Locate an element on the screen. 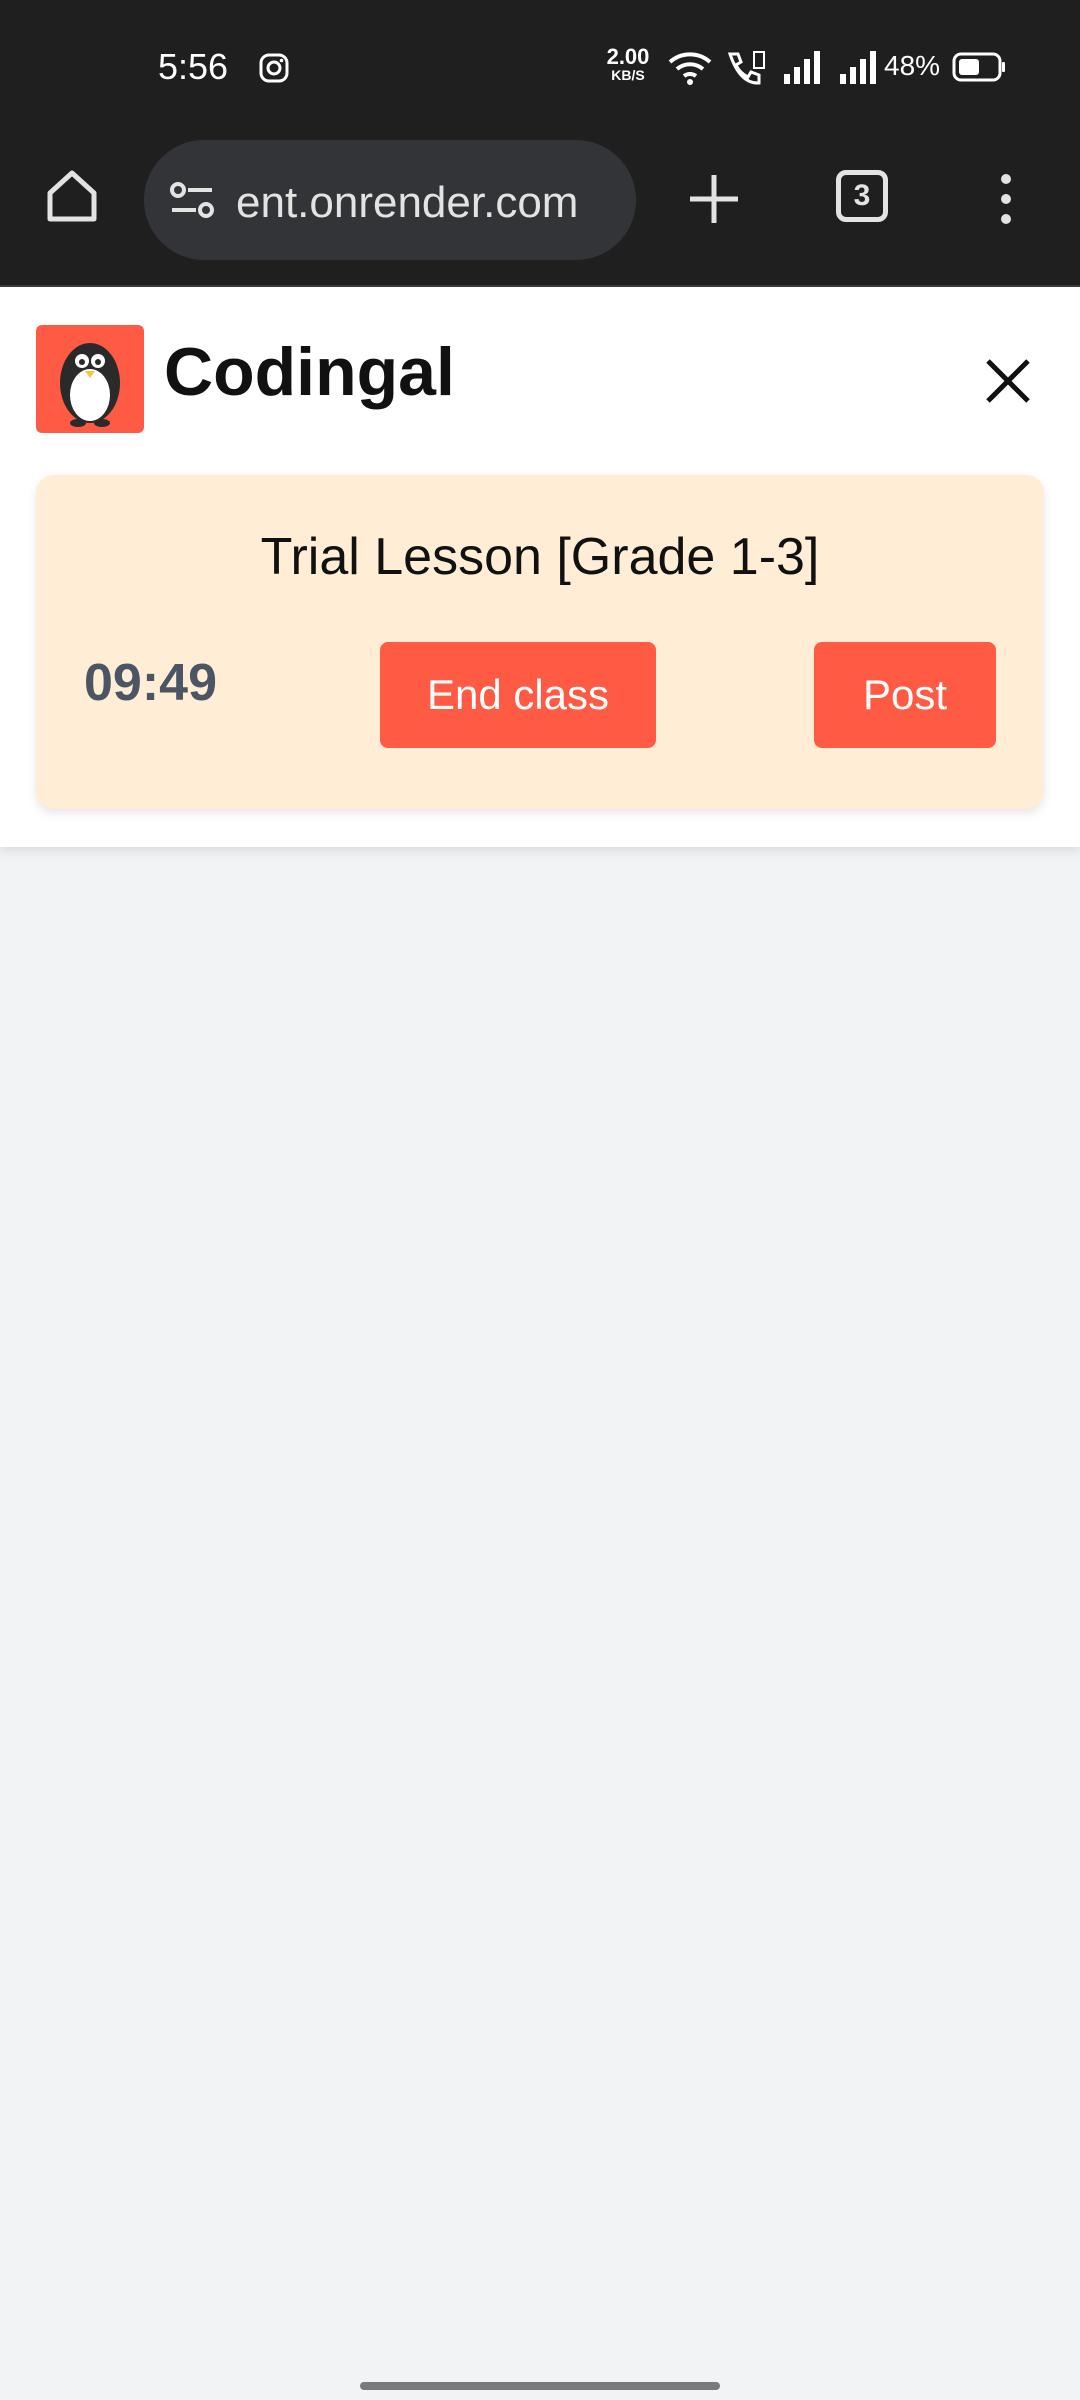  wifi-icon is located at coordinates (690, 68).